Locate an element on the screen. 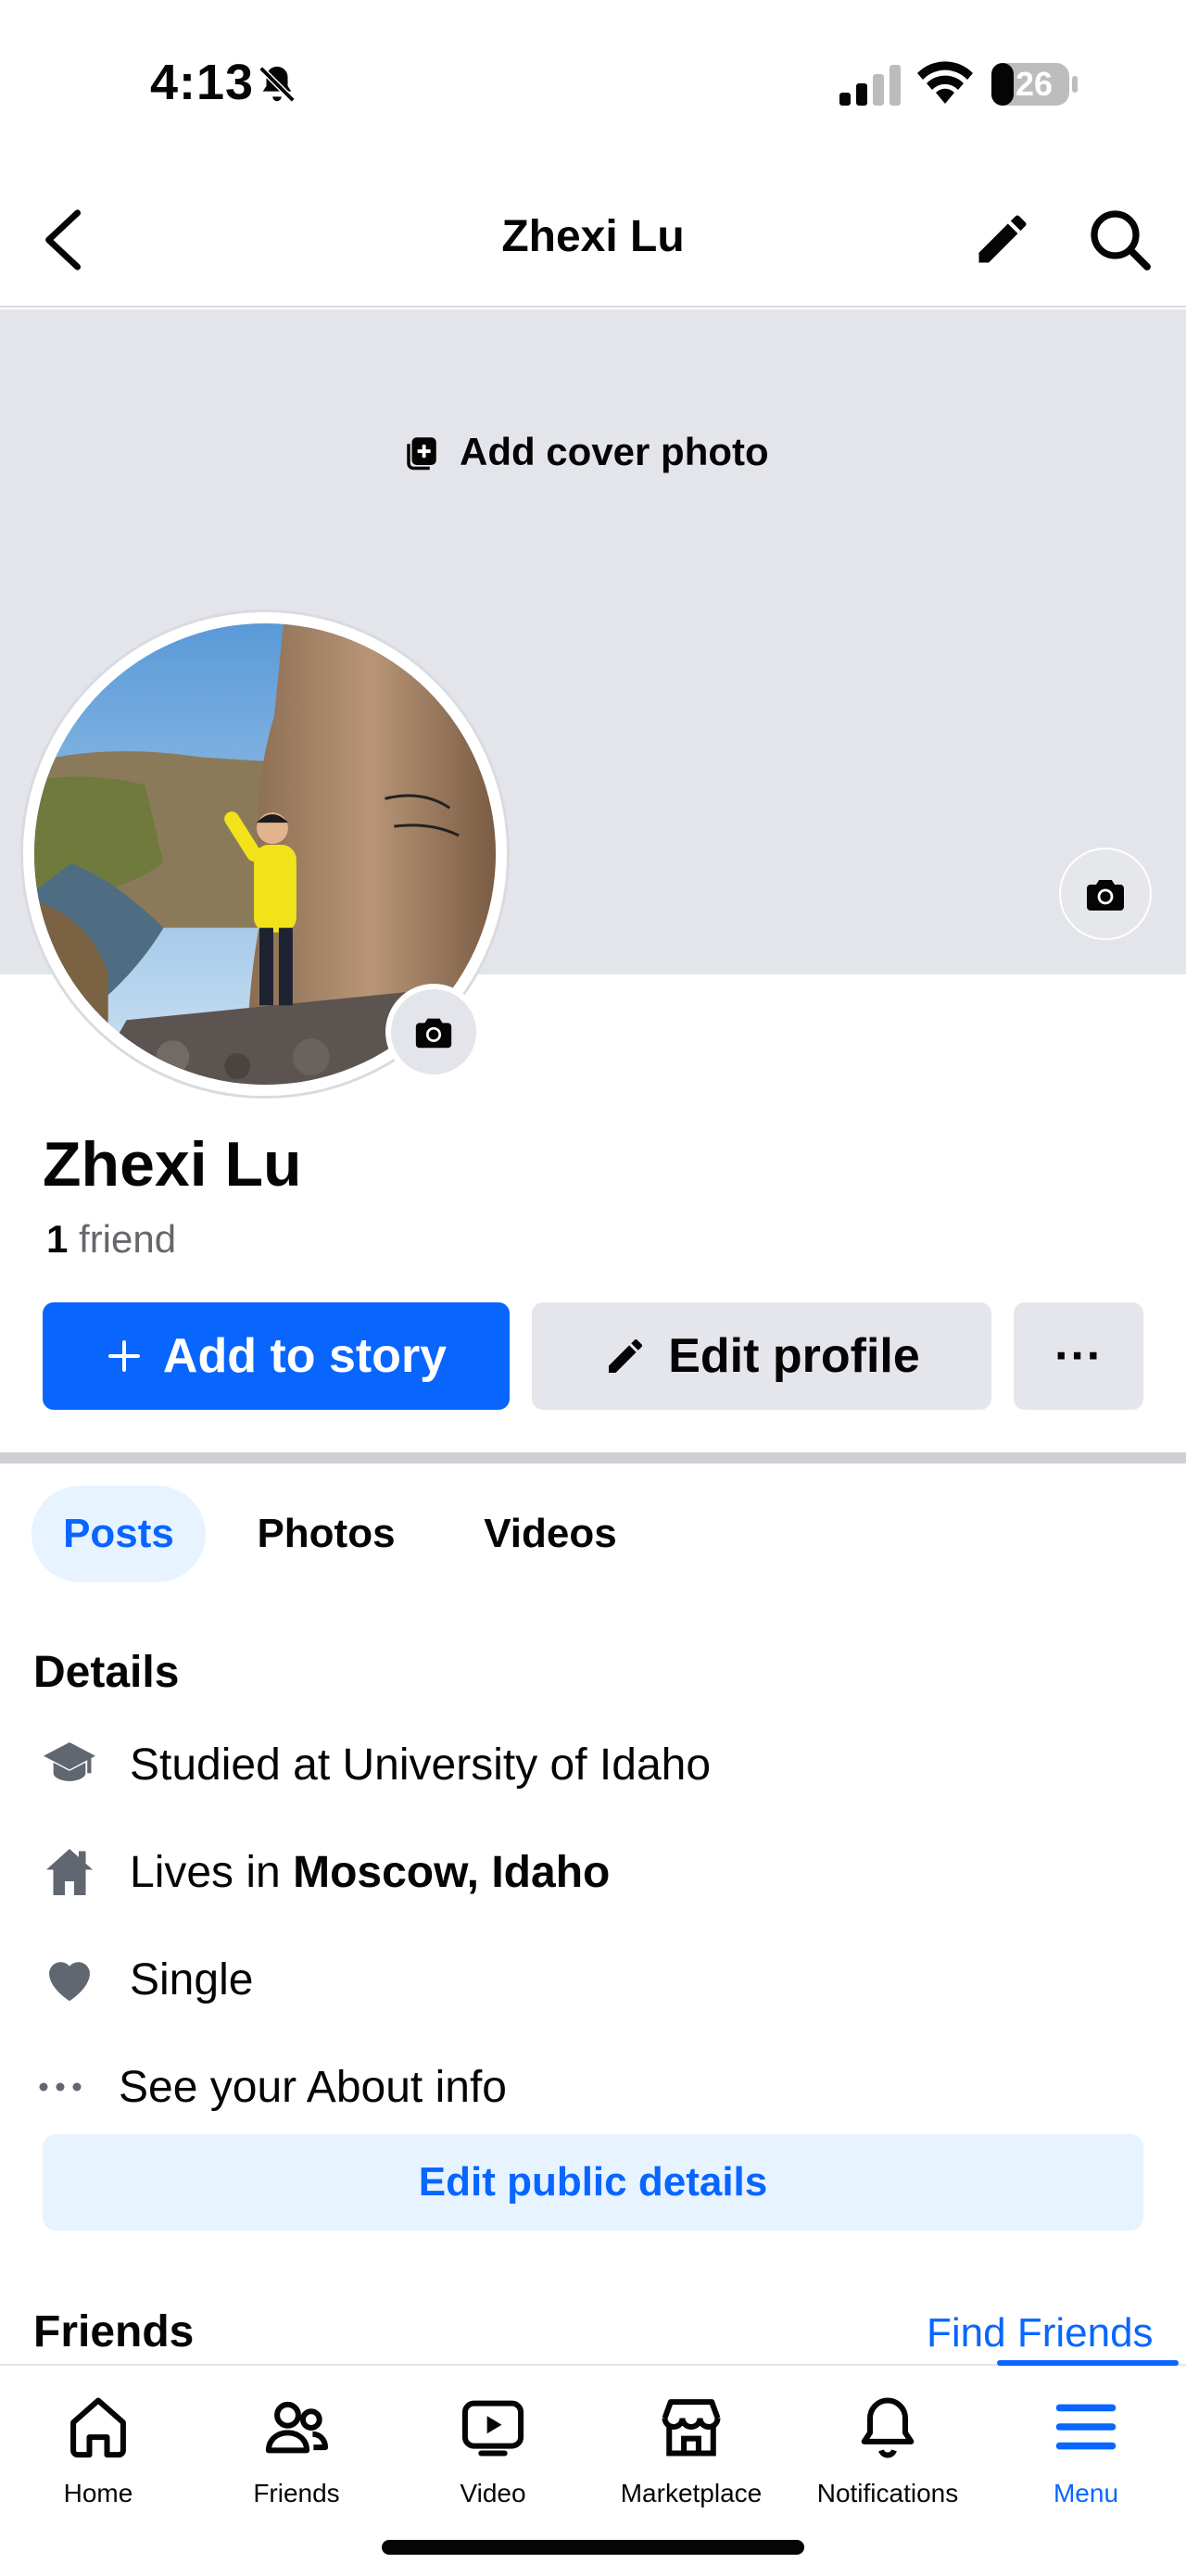  nav-marketplace: Marketplace is located at coordinates (691, 2450).